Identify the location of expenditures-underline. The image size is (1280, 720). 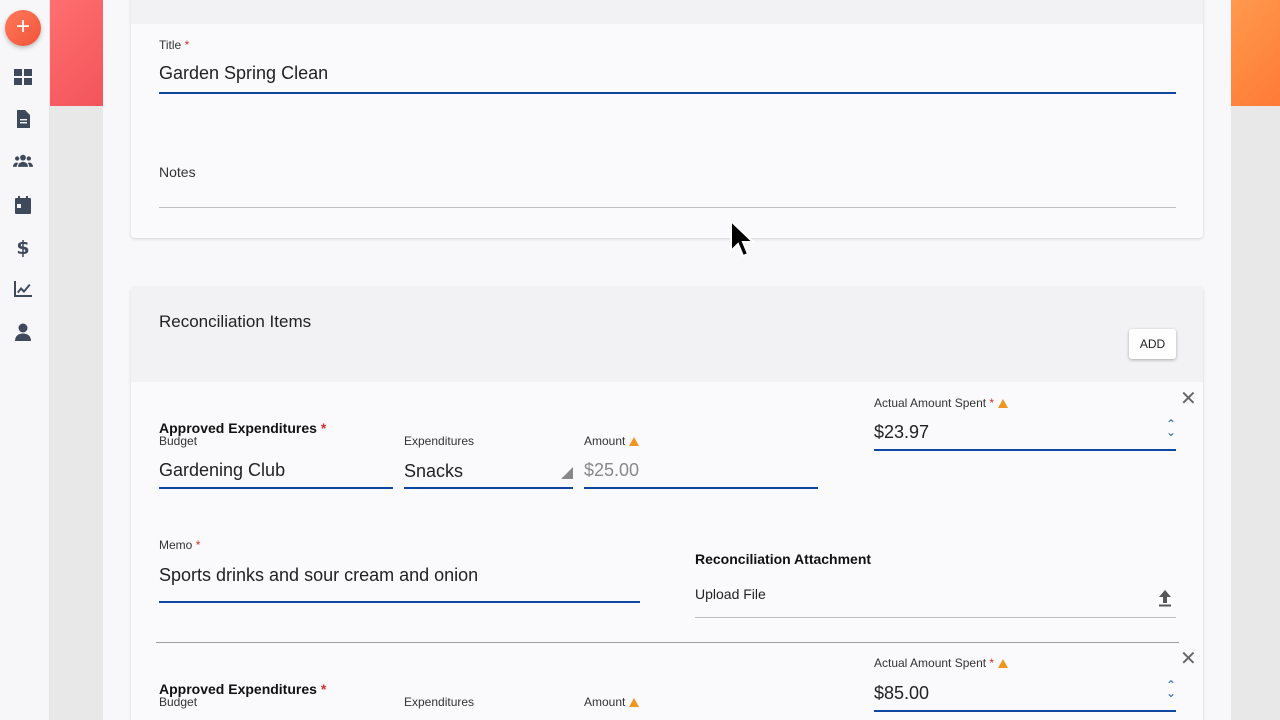
(488, 488).